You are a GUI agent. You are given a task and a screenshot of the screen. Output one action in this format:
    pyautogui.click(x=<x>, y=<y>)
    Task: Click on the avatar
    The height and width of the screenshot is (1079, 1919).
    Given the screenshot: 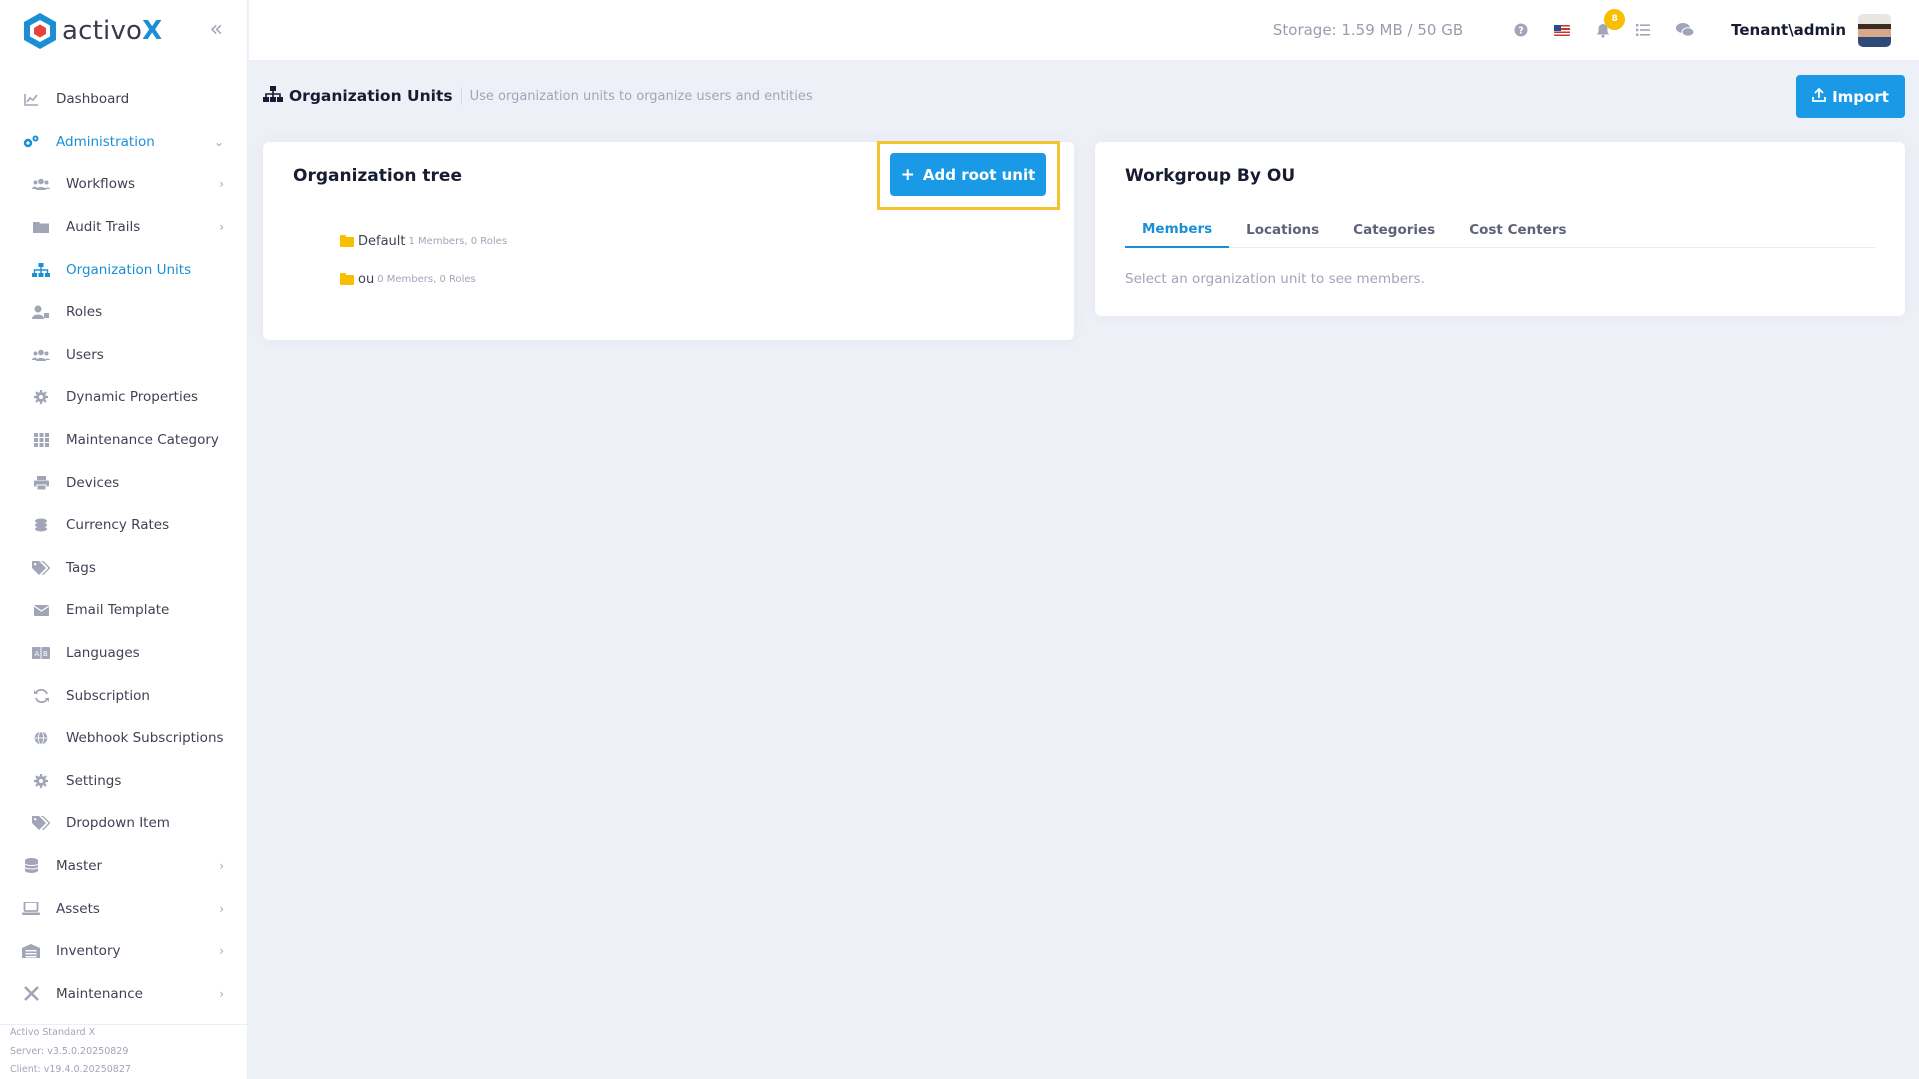 What is the action you would take?
    pyautogui.click(x=1874, y=30)
    